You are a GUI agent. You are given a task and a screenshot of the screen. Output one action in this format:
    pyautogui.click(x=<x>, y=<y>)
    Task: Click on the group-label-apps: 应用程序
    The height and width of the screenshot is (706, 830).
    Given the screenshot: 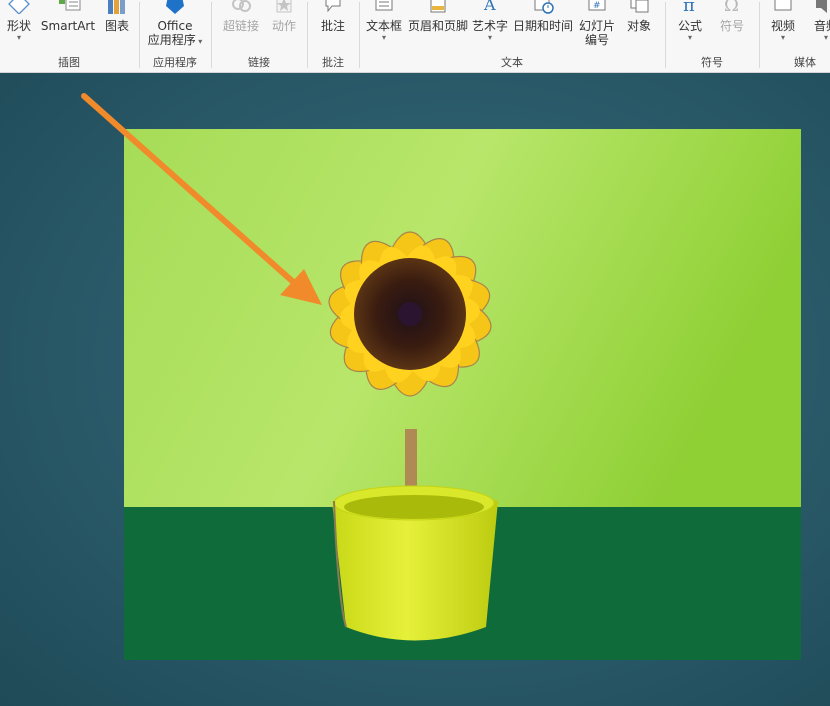 What is the action you would take?
    pyautogui.click(x=175, y=62)
    